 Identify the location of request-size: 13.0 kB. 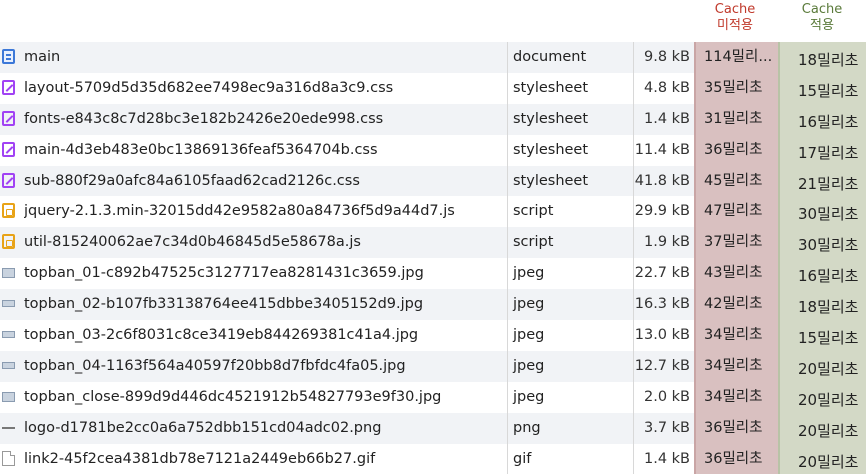
(662, 335).